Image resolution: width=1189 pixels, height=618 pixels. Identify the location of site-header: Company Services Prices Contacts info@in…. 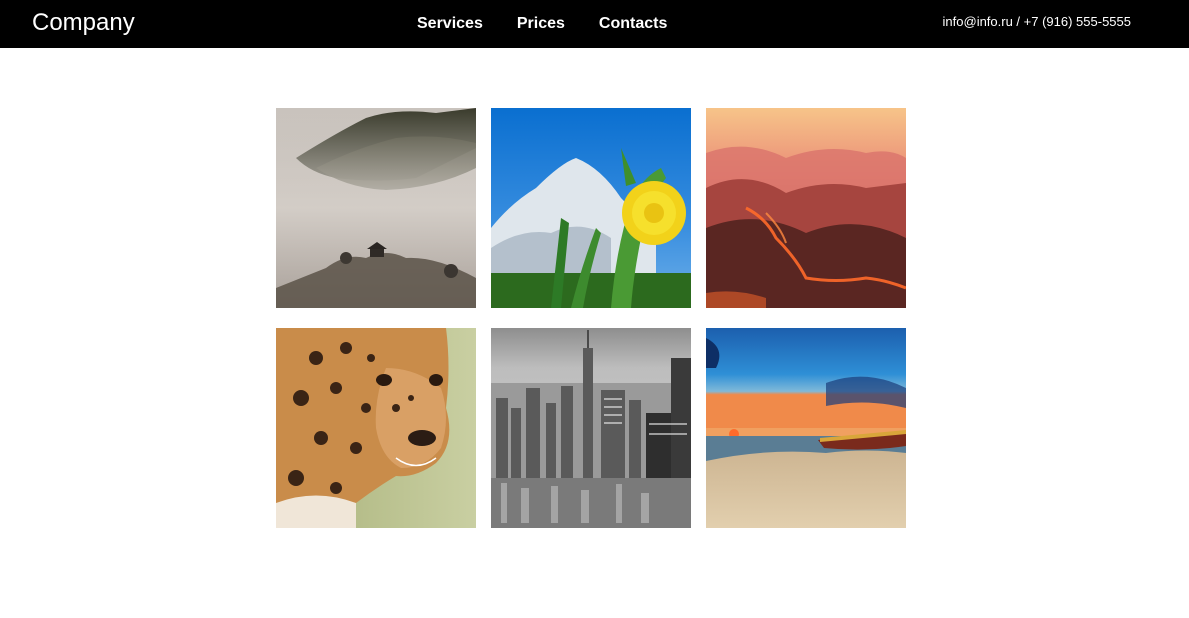
(594, 24).